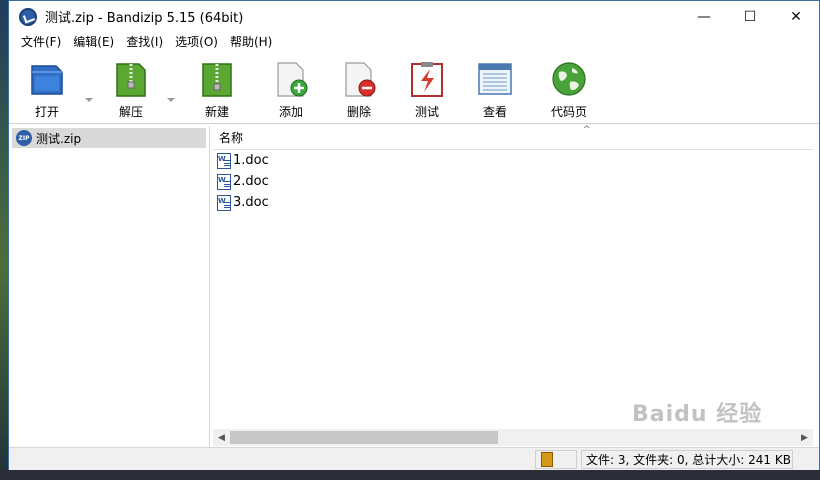  Describe the element at coordinates (494, 112) in the screenshot. I see `view-label: 查看` at that location.